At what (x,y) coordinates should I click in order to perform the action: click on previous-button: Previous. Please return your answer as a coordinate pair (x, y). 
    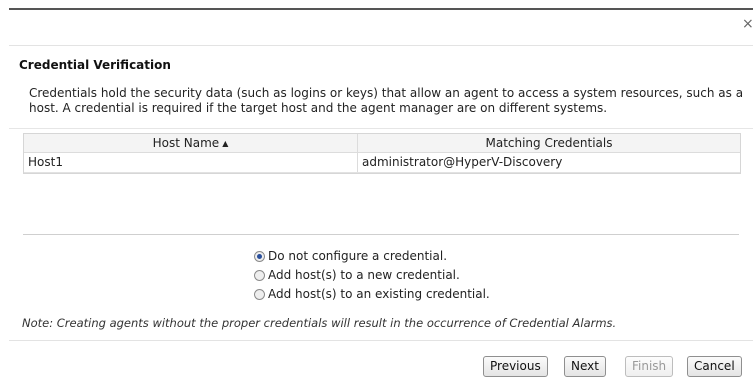
    Looking at the image, I should click on (515, 366).